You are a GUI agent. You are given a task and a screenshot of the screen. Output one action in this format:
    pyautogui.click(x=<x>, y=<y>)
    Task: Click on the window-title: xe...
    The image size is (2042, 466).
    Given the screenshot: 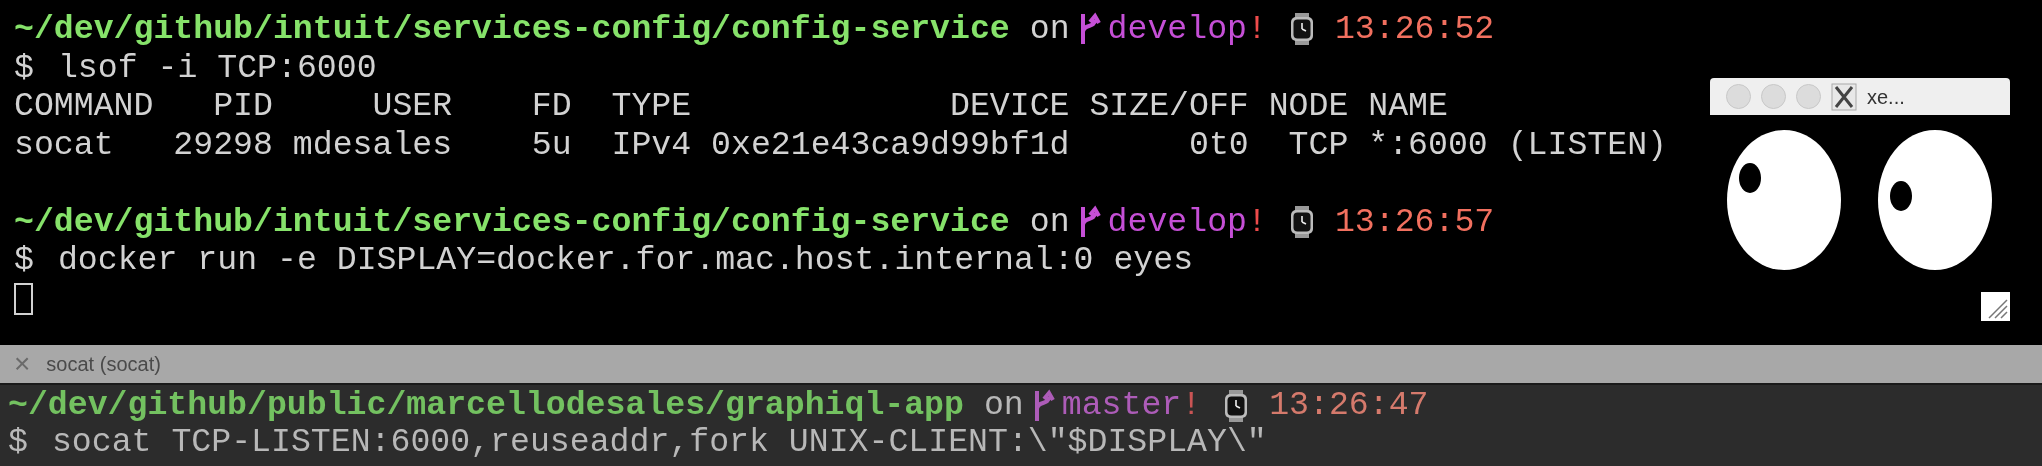 What is the action you would take?
    pyautogui.click(x=1886, y=97)
    